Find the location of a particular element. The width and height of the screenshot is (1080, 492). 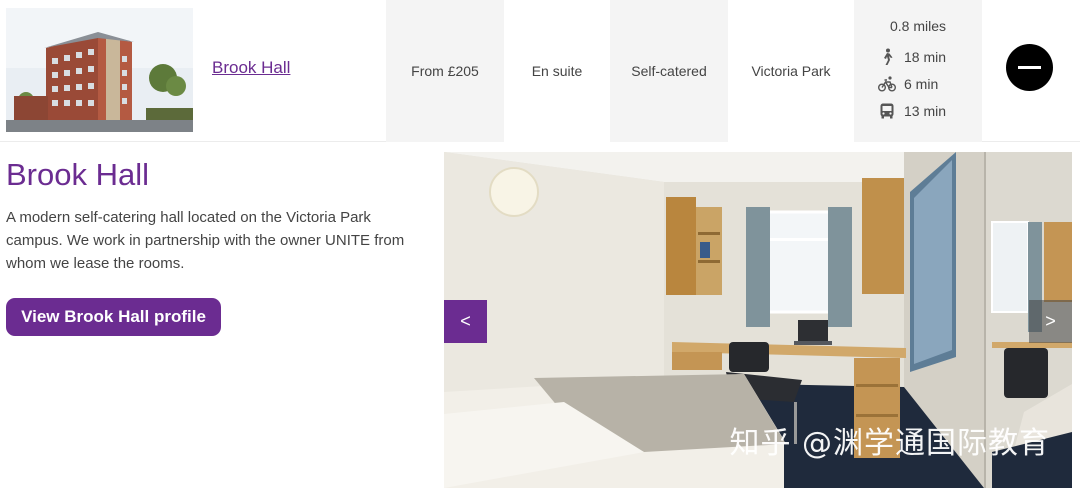

hall-thumbnail is located at coordinates (99, 70).